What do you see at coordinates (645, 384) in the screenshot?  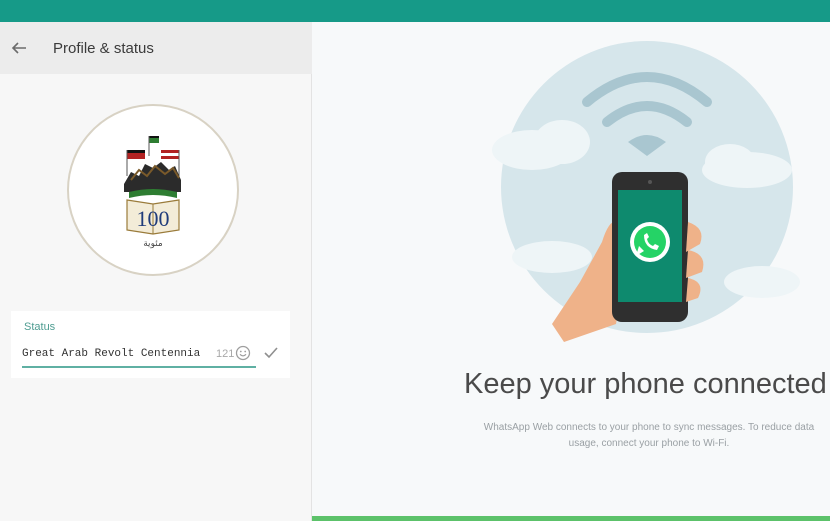 I see `intro-title: Keep your phone connected` at bounding box center [645, 384].